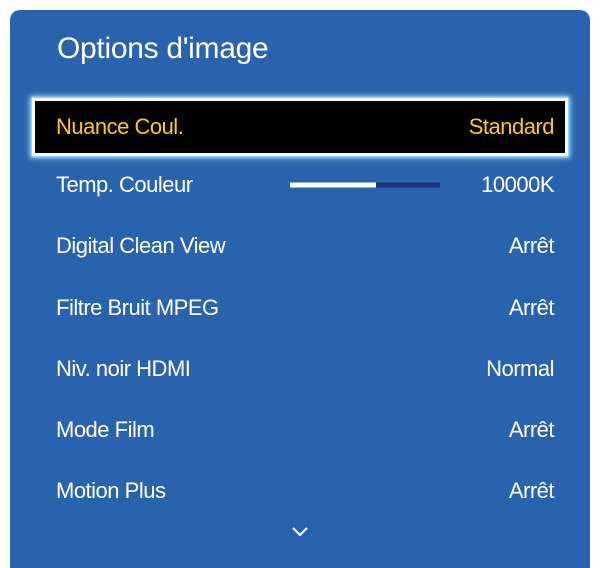 This screenshot has height=568, width=600. What do you see at coordinates (300, 308) in the screenshot?
I see `menu-item-filtre-bruit-mpeg: Filtre Bruit MPEG Arrêt` at bounding box center [300, 308].